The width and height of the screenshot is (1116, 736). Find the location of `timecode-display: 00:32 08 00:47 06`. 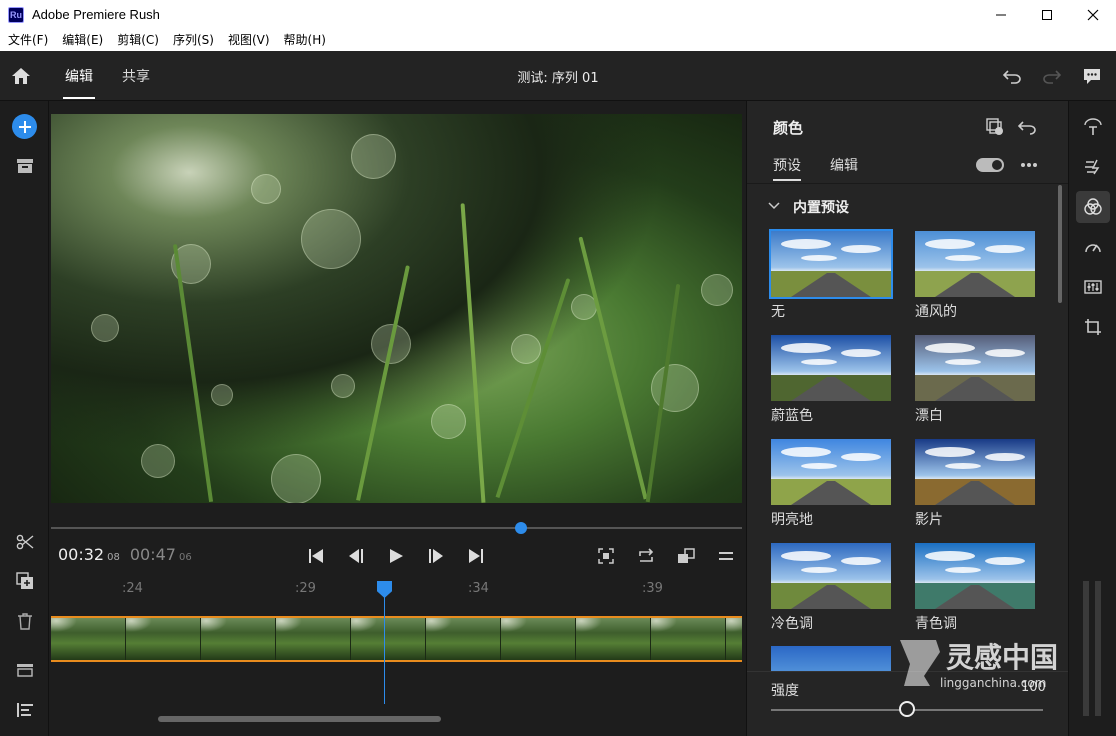

timecode-display: 00:32 08 00:47 06 is located at coordinates (125, 554).